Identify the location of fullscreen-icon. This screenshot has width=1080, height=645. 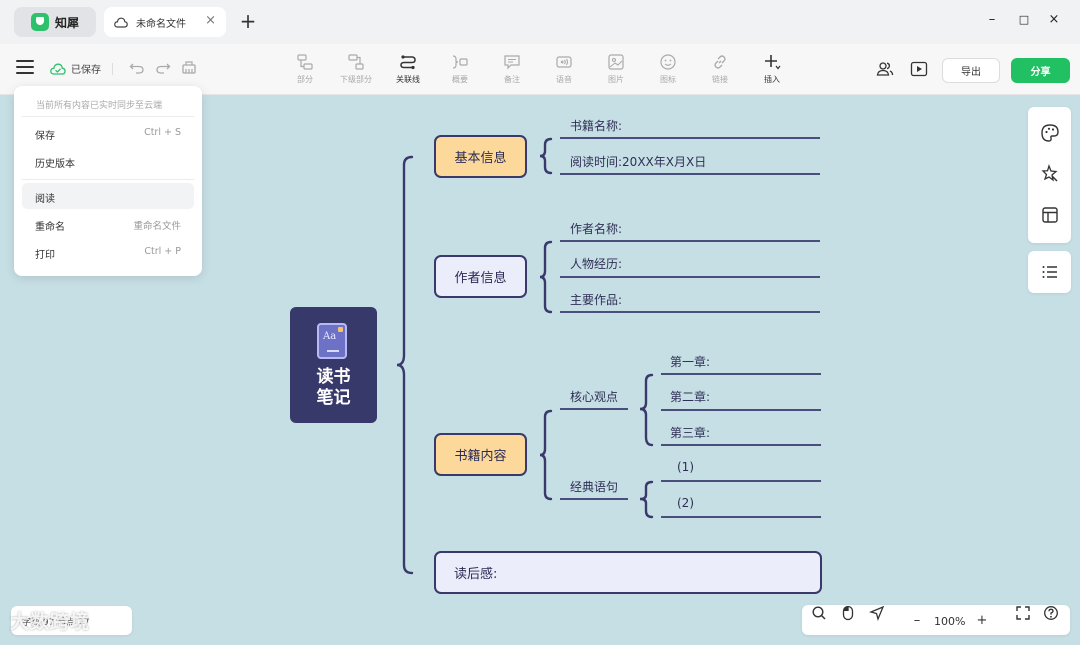
(1023, 613).